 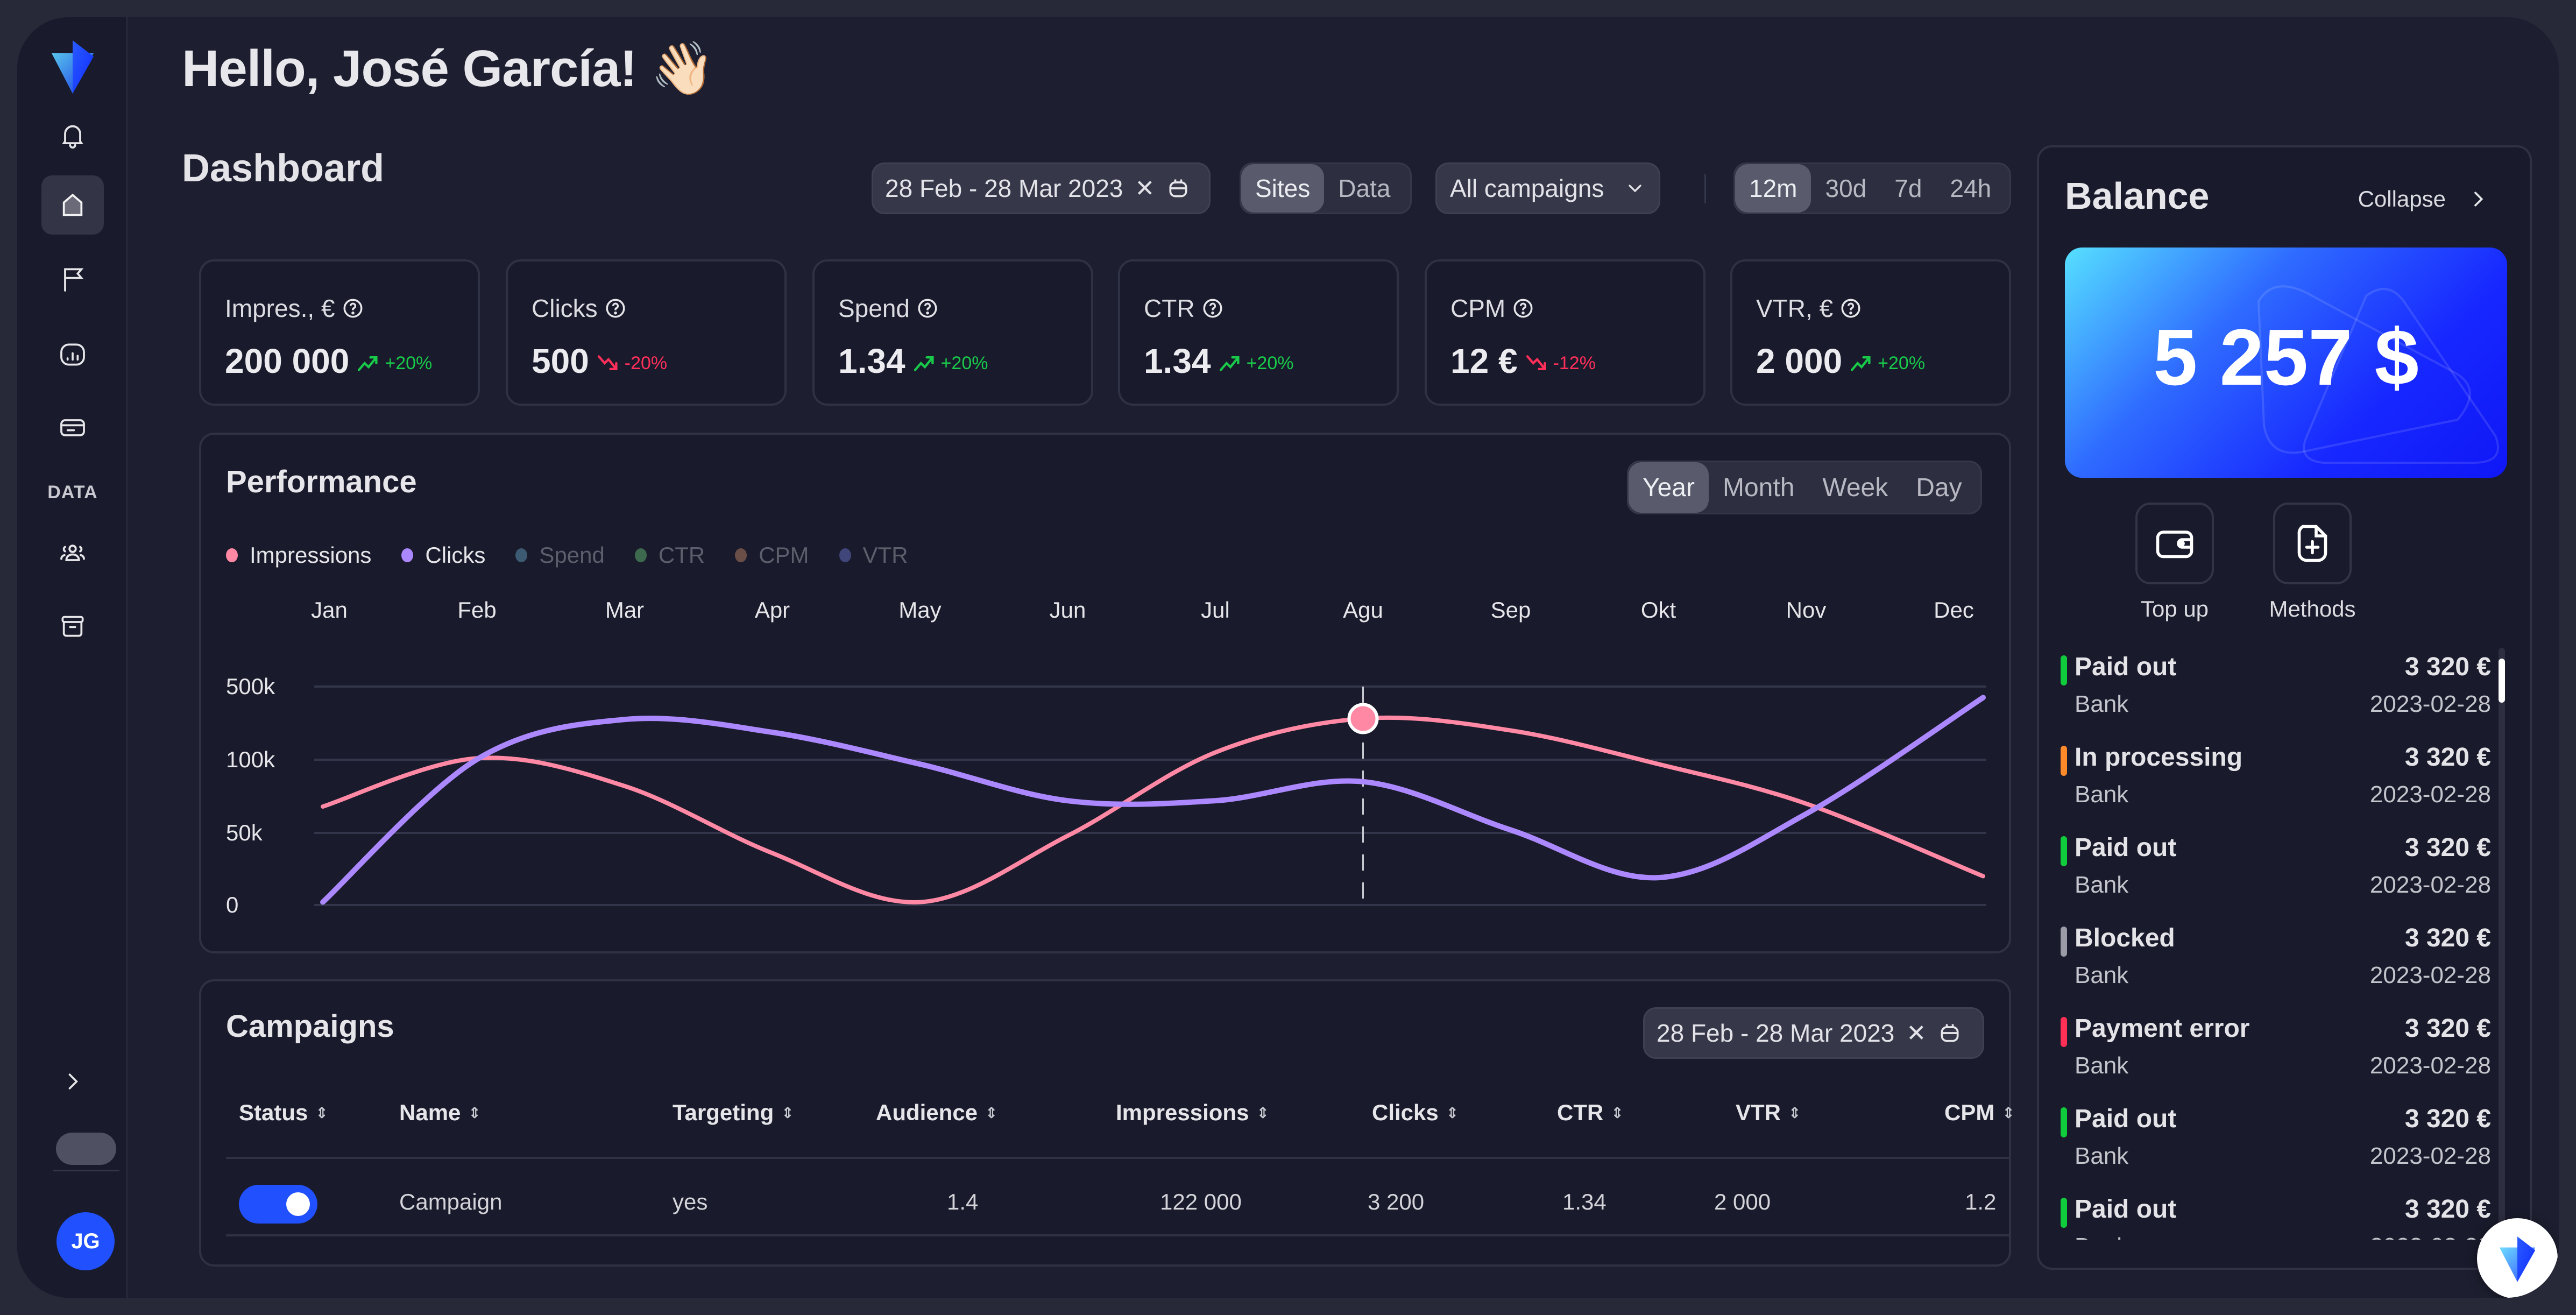 I want to click on methods-button: Methods, so click(x=2312, y=562).